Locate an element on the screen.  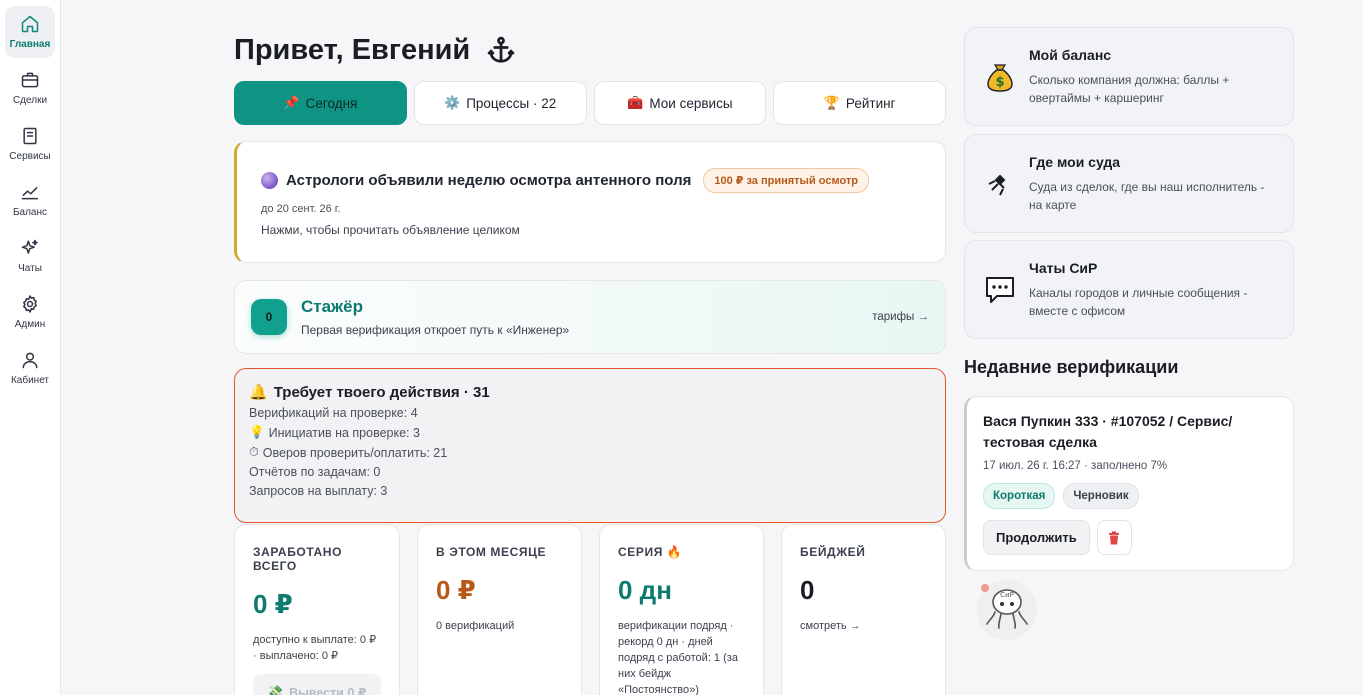
sidebar-item-label: Главная is located at coordinates (30, 44).